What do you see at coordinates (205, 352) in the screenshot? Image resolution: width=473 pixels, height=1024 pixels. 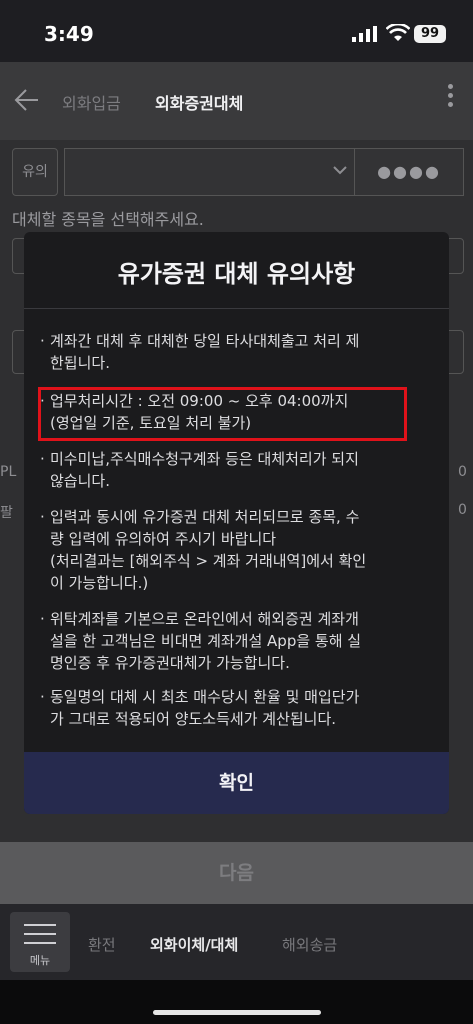 I see `notice-text: 계좌간 대체 후 대체한 당일 타사대체출고 처리 제 한됩니다.` at bounding box center [205, 352].